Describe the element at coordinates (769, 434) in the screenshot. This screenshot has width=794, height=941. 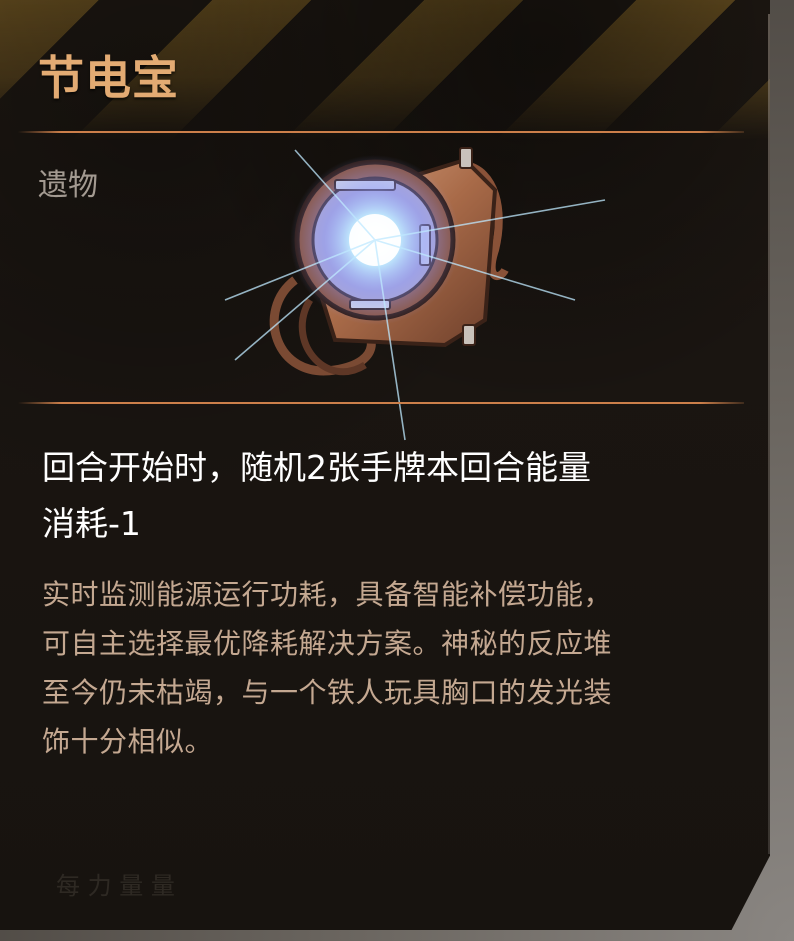
I see `card-frame-edge` at that location.